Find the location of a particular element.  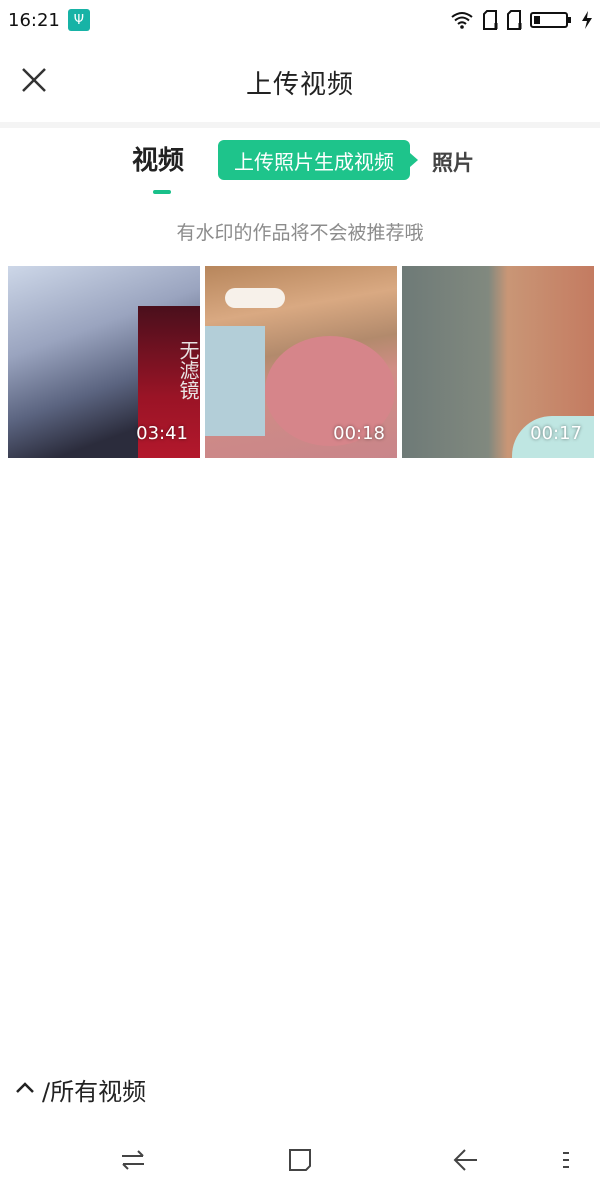

chevron-up-icon is located at coordinates (25, 1090).